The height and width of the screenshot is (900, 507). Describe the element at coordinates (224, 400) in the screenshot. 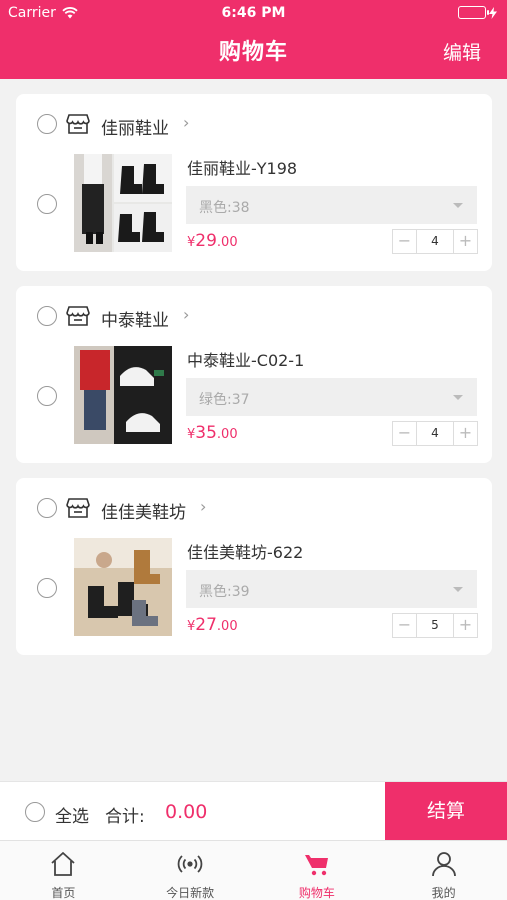

I see `sku-value: 绿色:37` at that location.